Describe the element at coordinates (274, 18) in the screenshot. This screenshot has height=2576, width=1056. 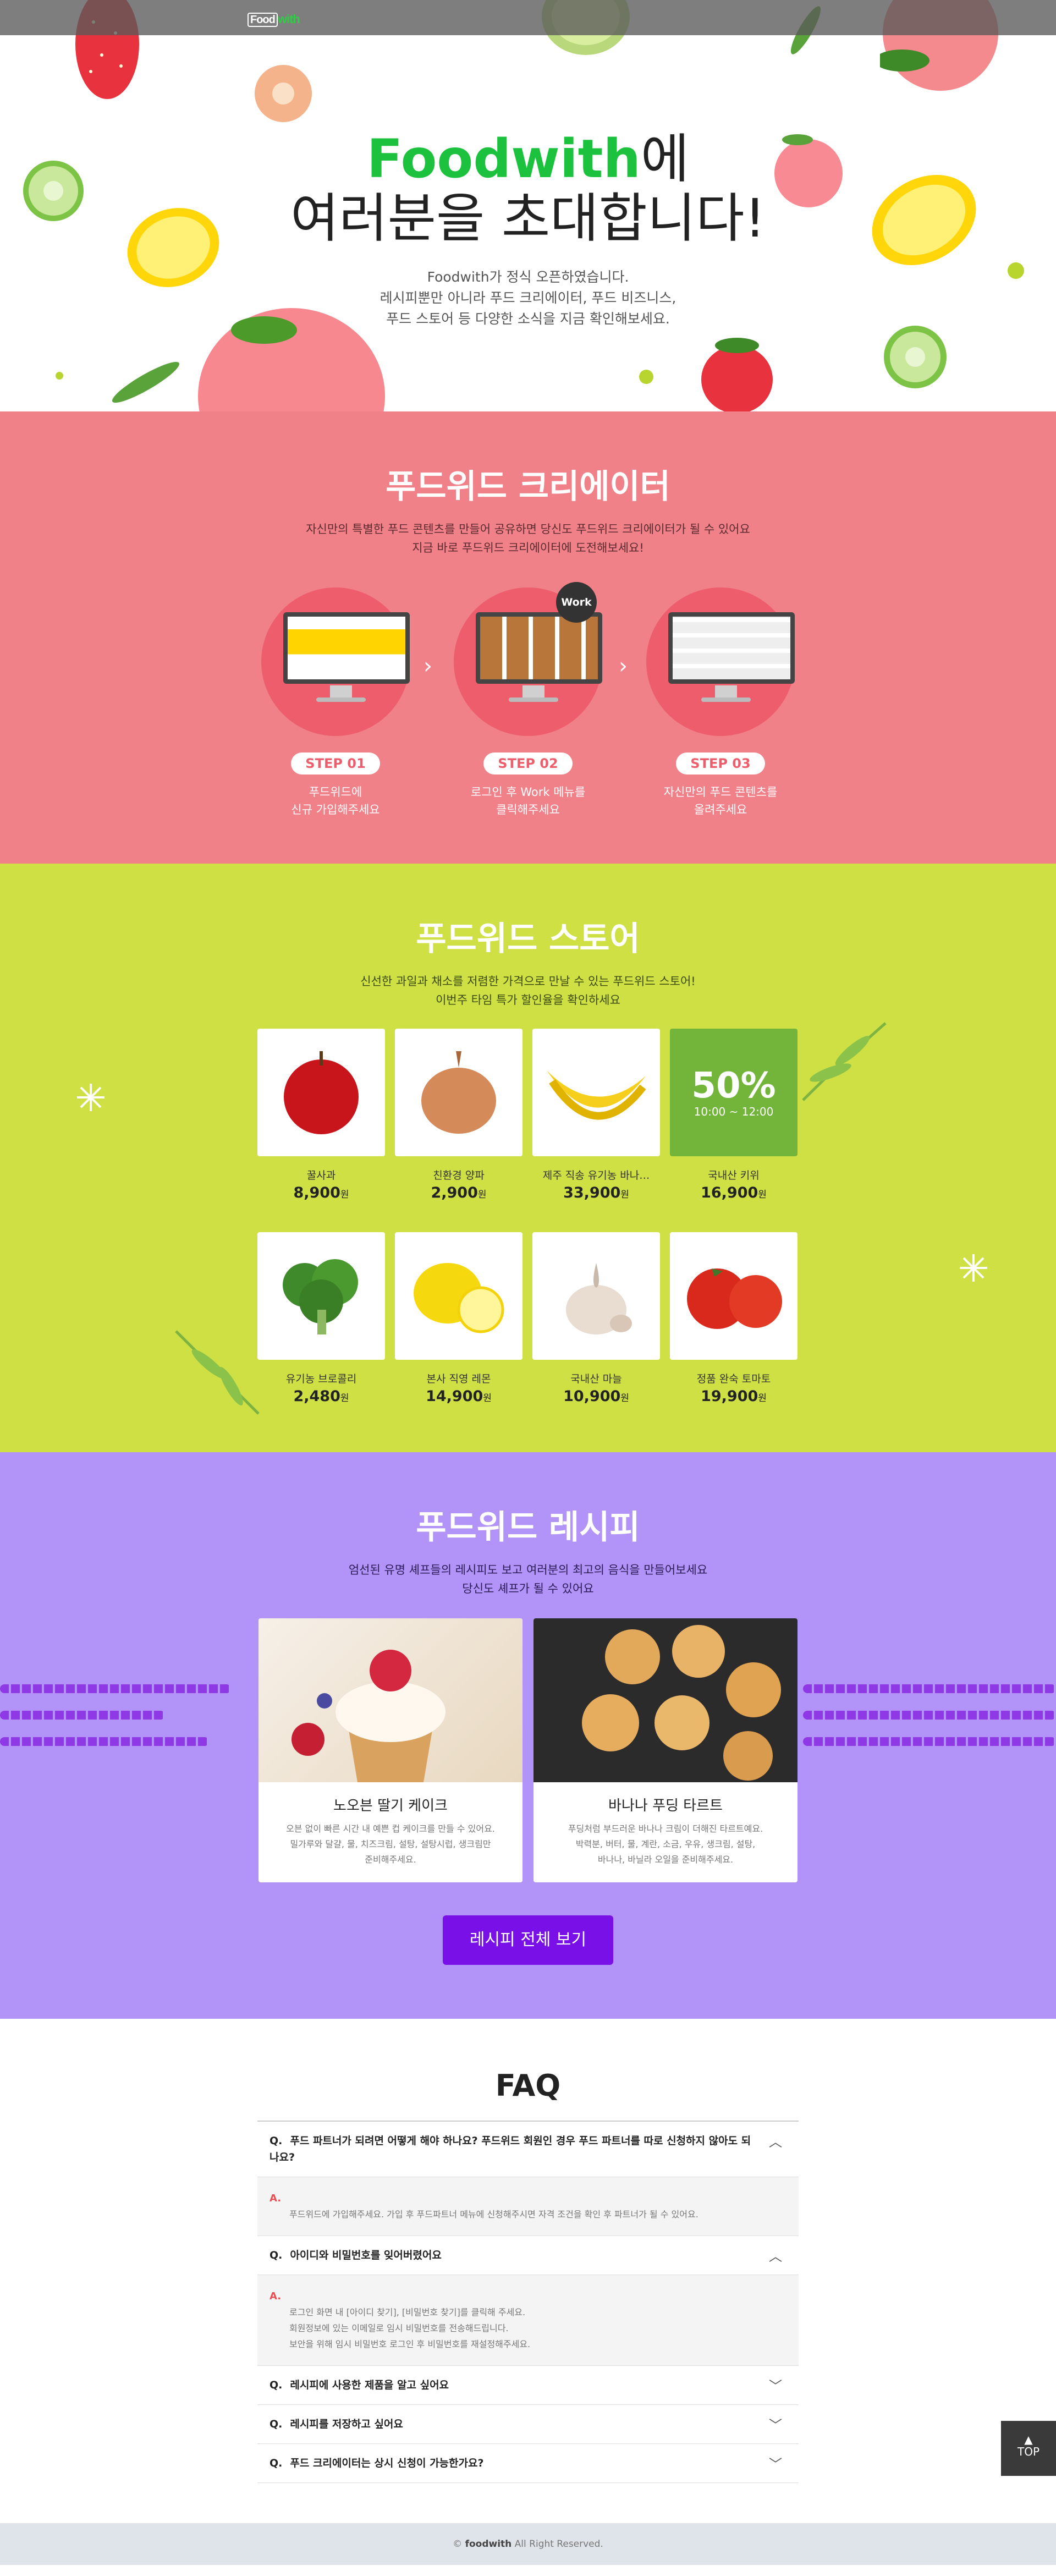
I see `foodwith-logo: Food with` at that location.